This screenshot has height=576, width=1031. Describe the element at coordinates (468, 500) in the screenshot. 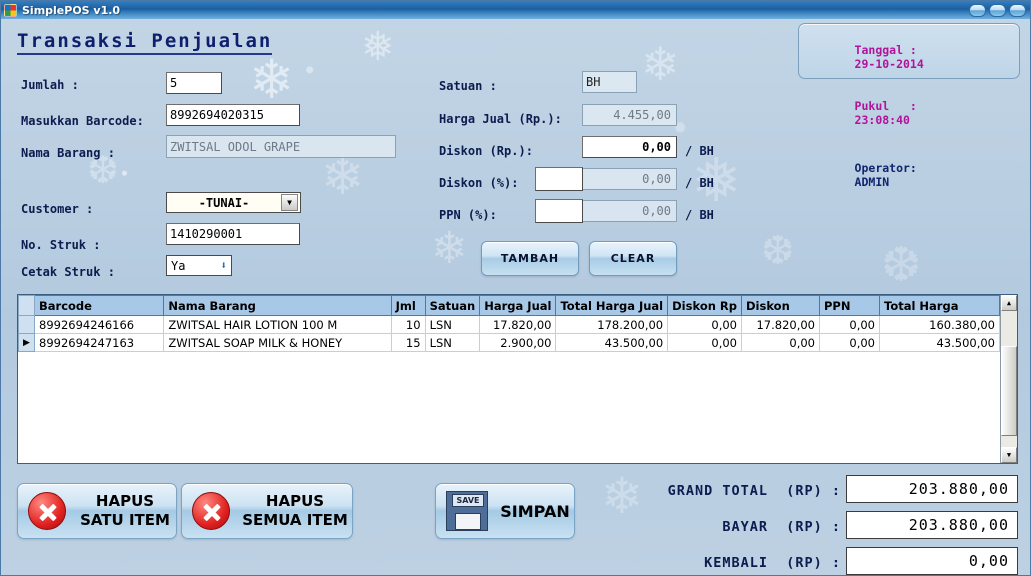

I see `save-icon-text: SAVE` at that location.